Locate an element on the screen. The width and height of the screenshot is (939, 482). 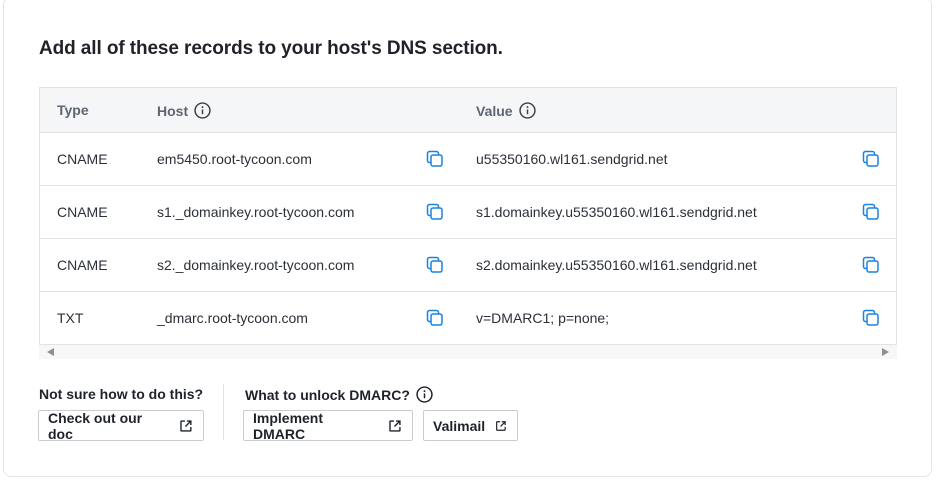
record-value: u55350160.wl161.sendgrid.net is located at coordinates (572, 159).